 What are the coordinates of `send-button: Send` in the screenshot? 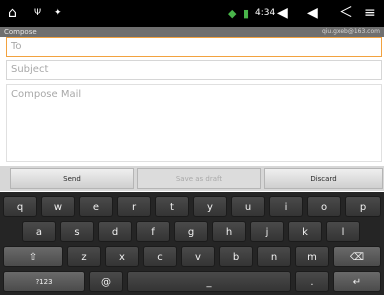 It's located at (72, 178).